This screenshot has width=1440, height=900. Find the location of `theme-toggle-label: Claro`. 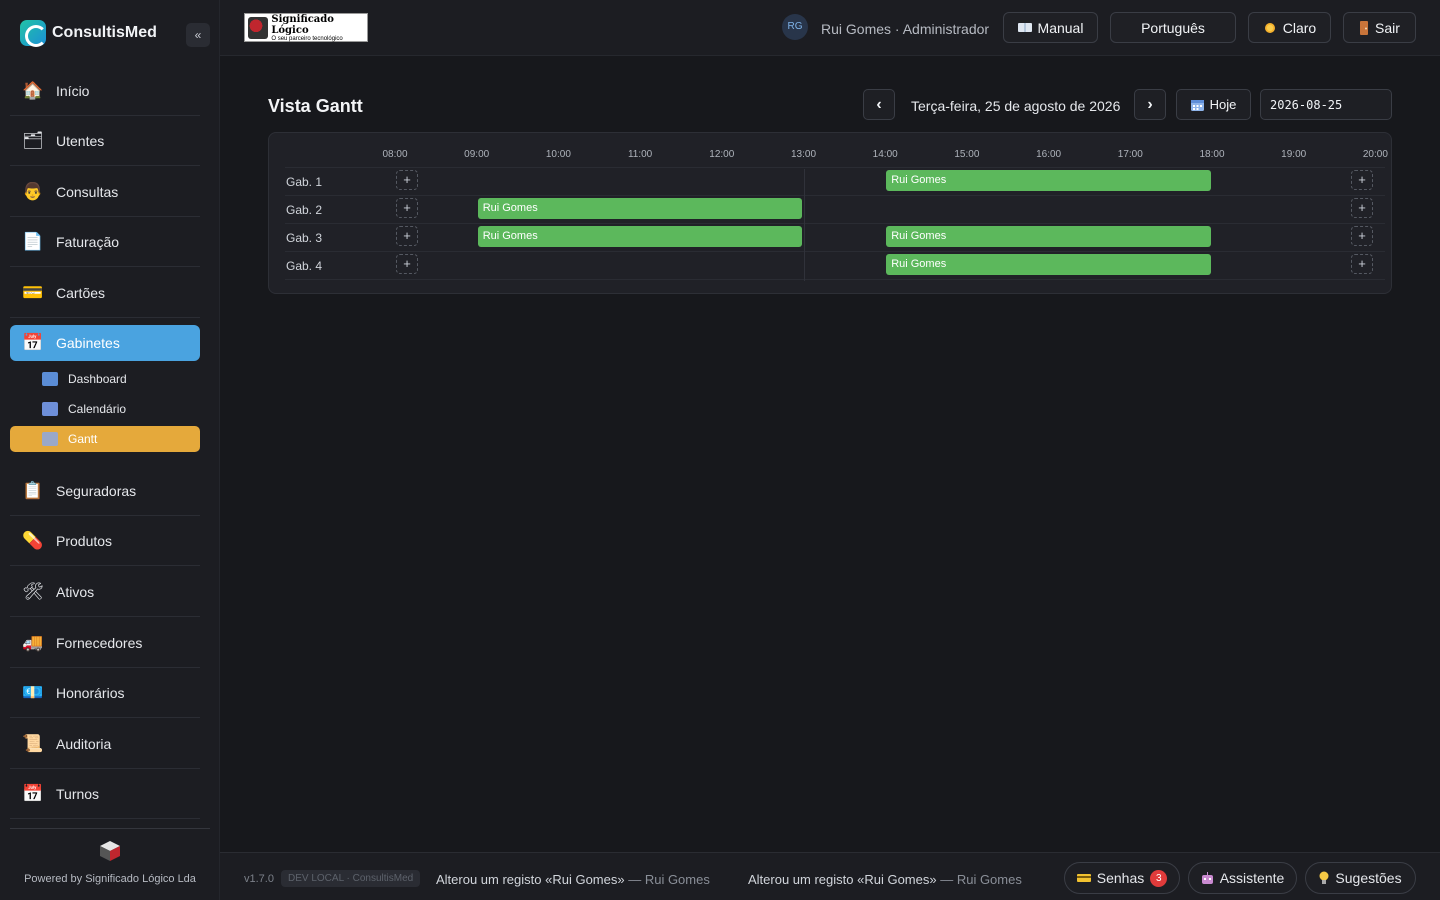

theme-toggle-label: Claro is located at coordinates (1299, 27).